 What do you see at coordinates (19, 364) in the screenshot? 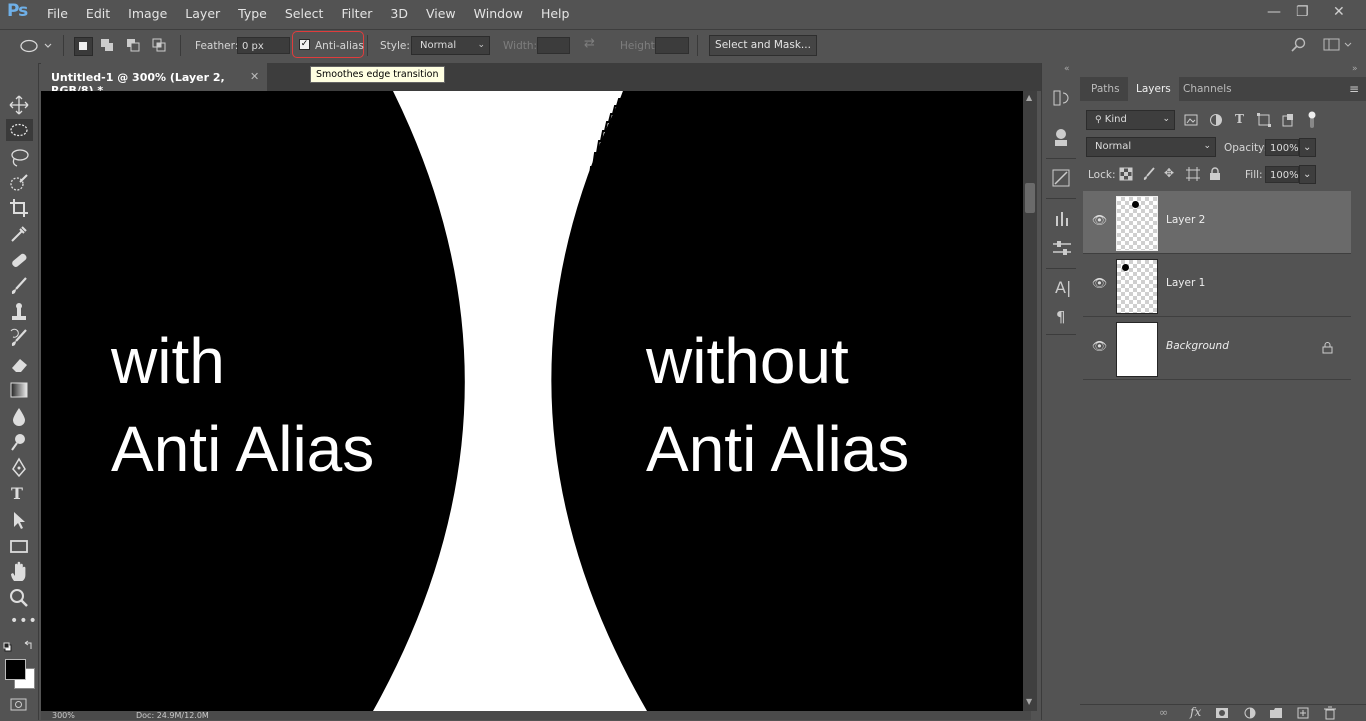
I see `eraser-tool-icon` at bounding box center [19, 364].